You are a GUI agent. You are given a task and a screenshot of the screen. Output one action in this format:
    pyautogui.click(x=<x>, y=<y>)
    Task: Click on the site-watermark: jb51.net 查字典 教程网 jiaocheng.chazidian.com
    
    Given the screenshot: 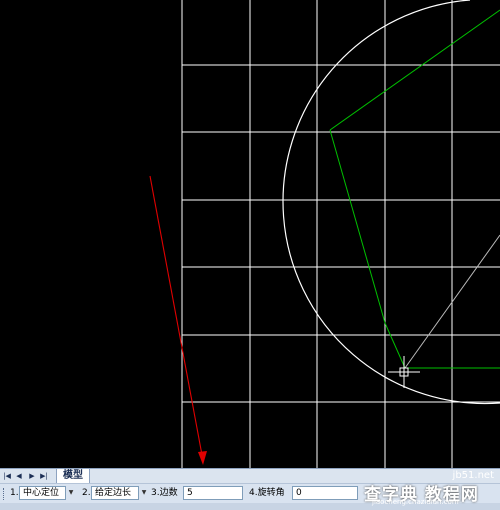 What is the action you would take?
    pyautogui.click(x=429, y=490)
    